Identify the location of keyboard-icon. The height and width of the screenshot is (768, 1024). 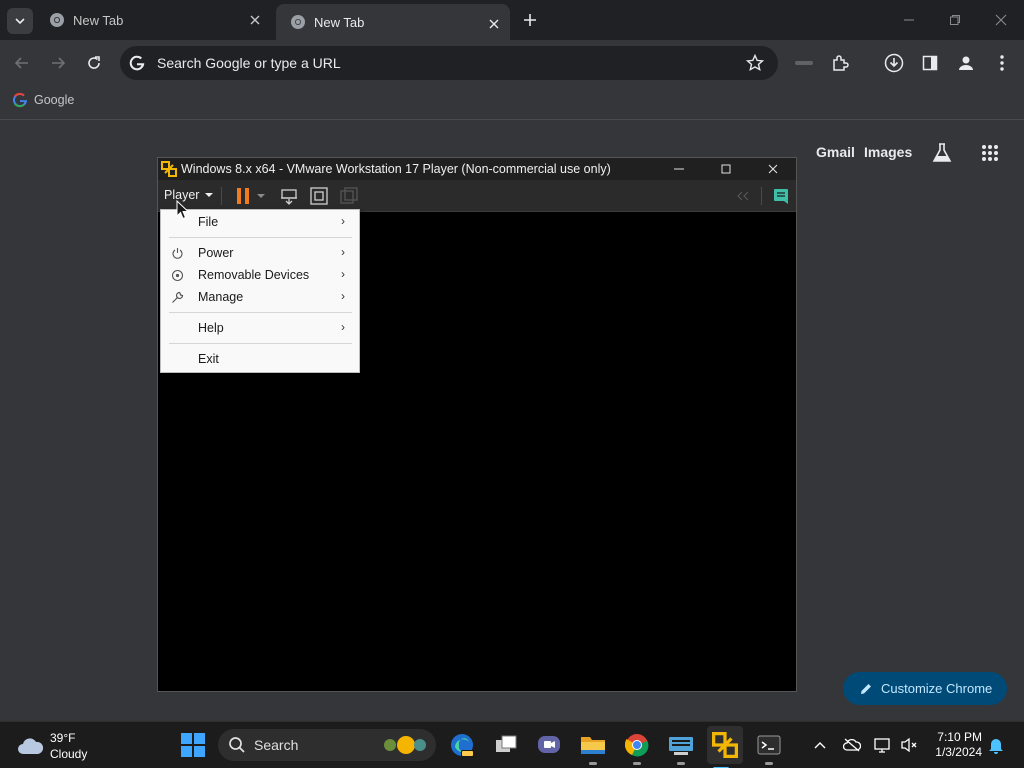
(681, 746).